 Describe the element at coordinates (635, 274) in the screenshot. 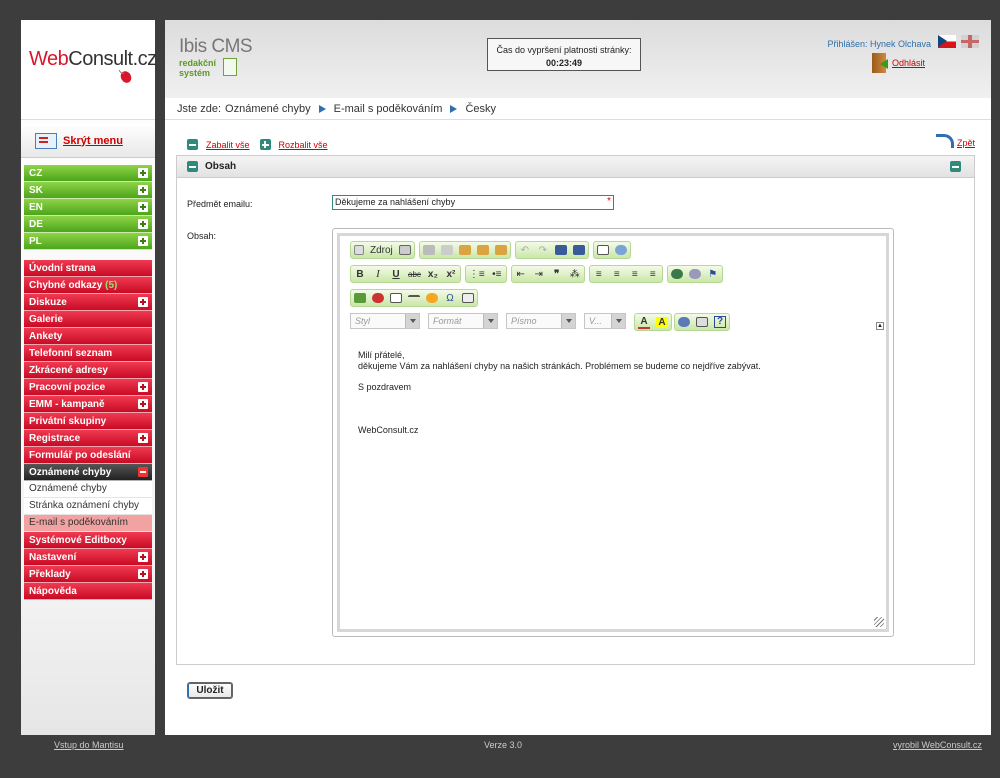

I see `align-right-icon: ≡` at that location.